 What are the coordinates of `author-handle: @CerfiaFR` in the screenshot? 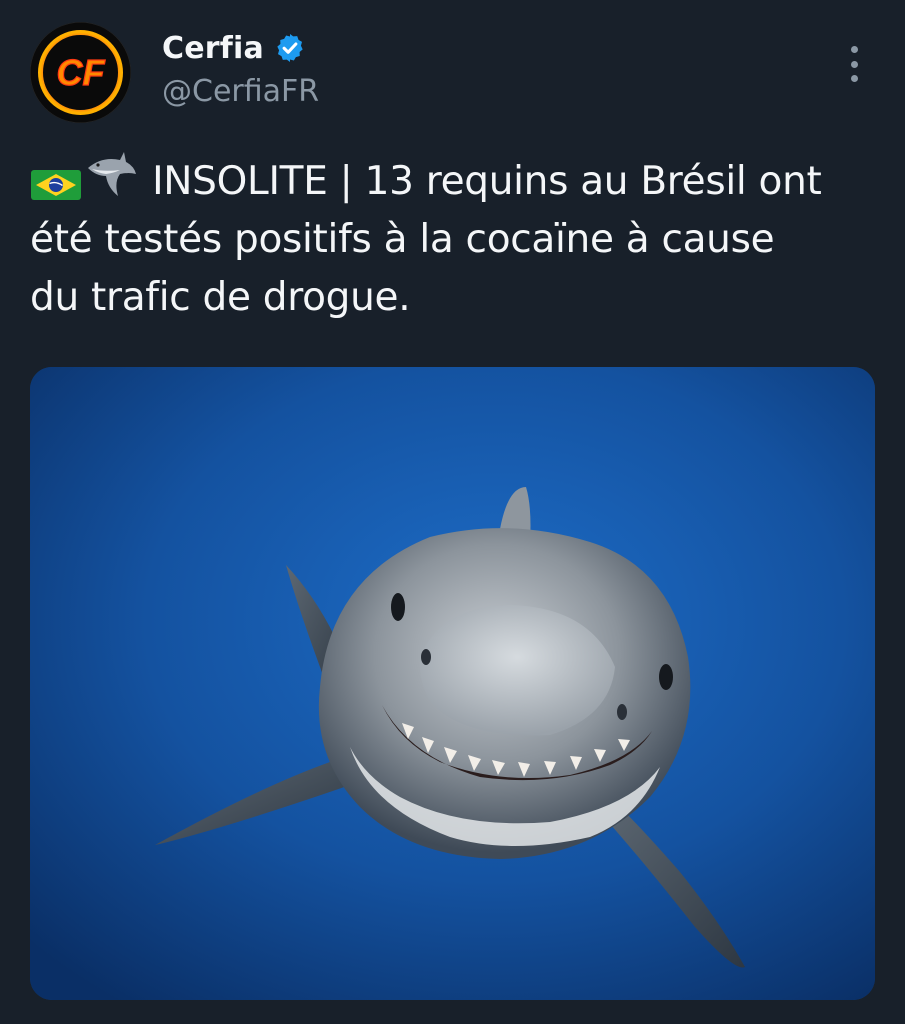 It's located at (240, 91).